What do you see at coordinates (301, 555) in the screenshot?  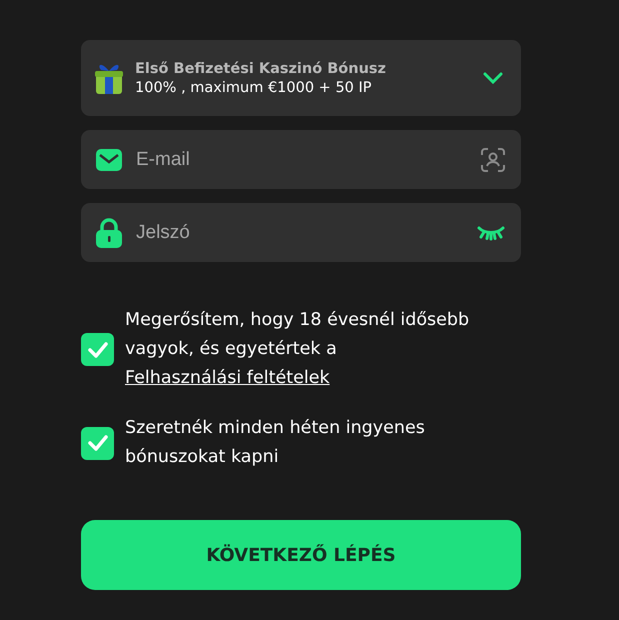 I see `next-step-button: KÖVETKEZŐ LÉPÉS` at bounding box center [301, 555].